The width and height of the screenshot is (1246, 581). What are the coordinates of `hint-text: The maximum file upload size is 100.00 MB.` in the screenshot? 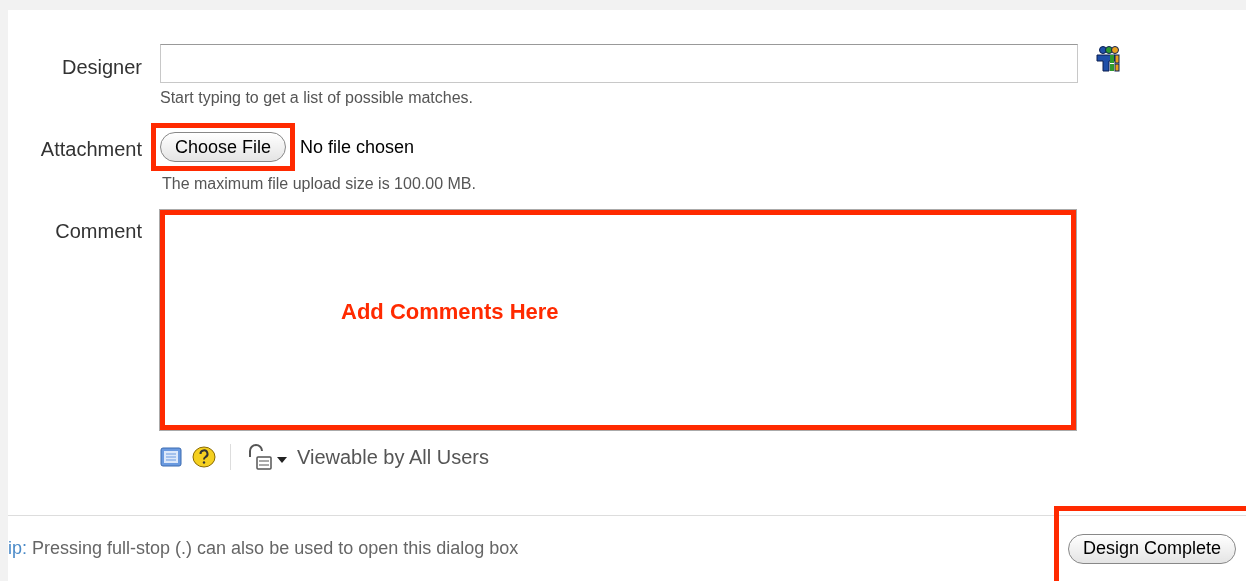 It's located at (319, 184).